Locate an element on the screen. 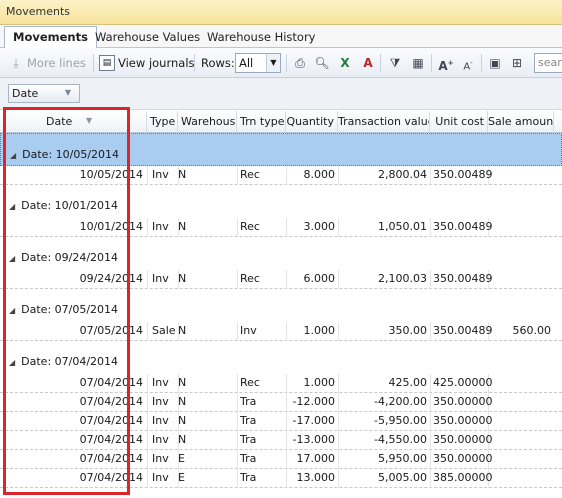  column-header-sale-amount: Sale amount is located at coordinates (521, 122).